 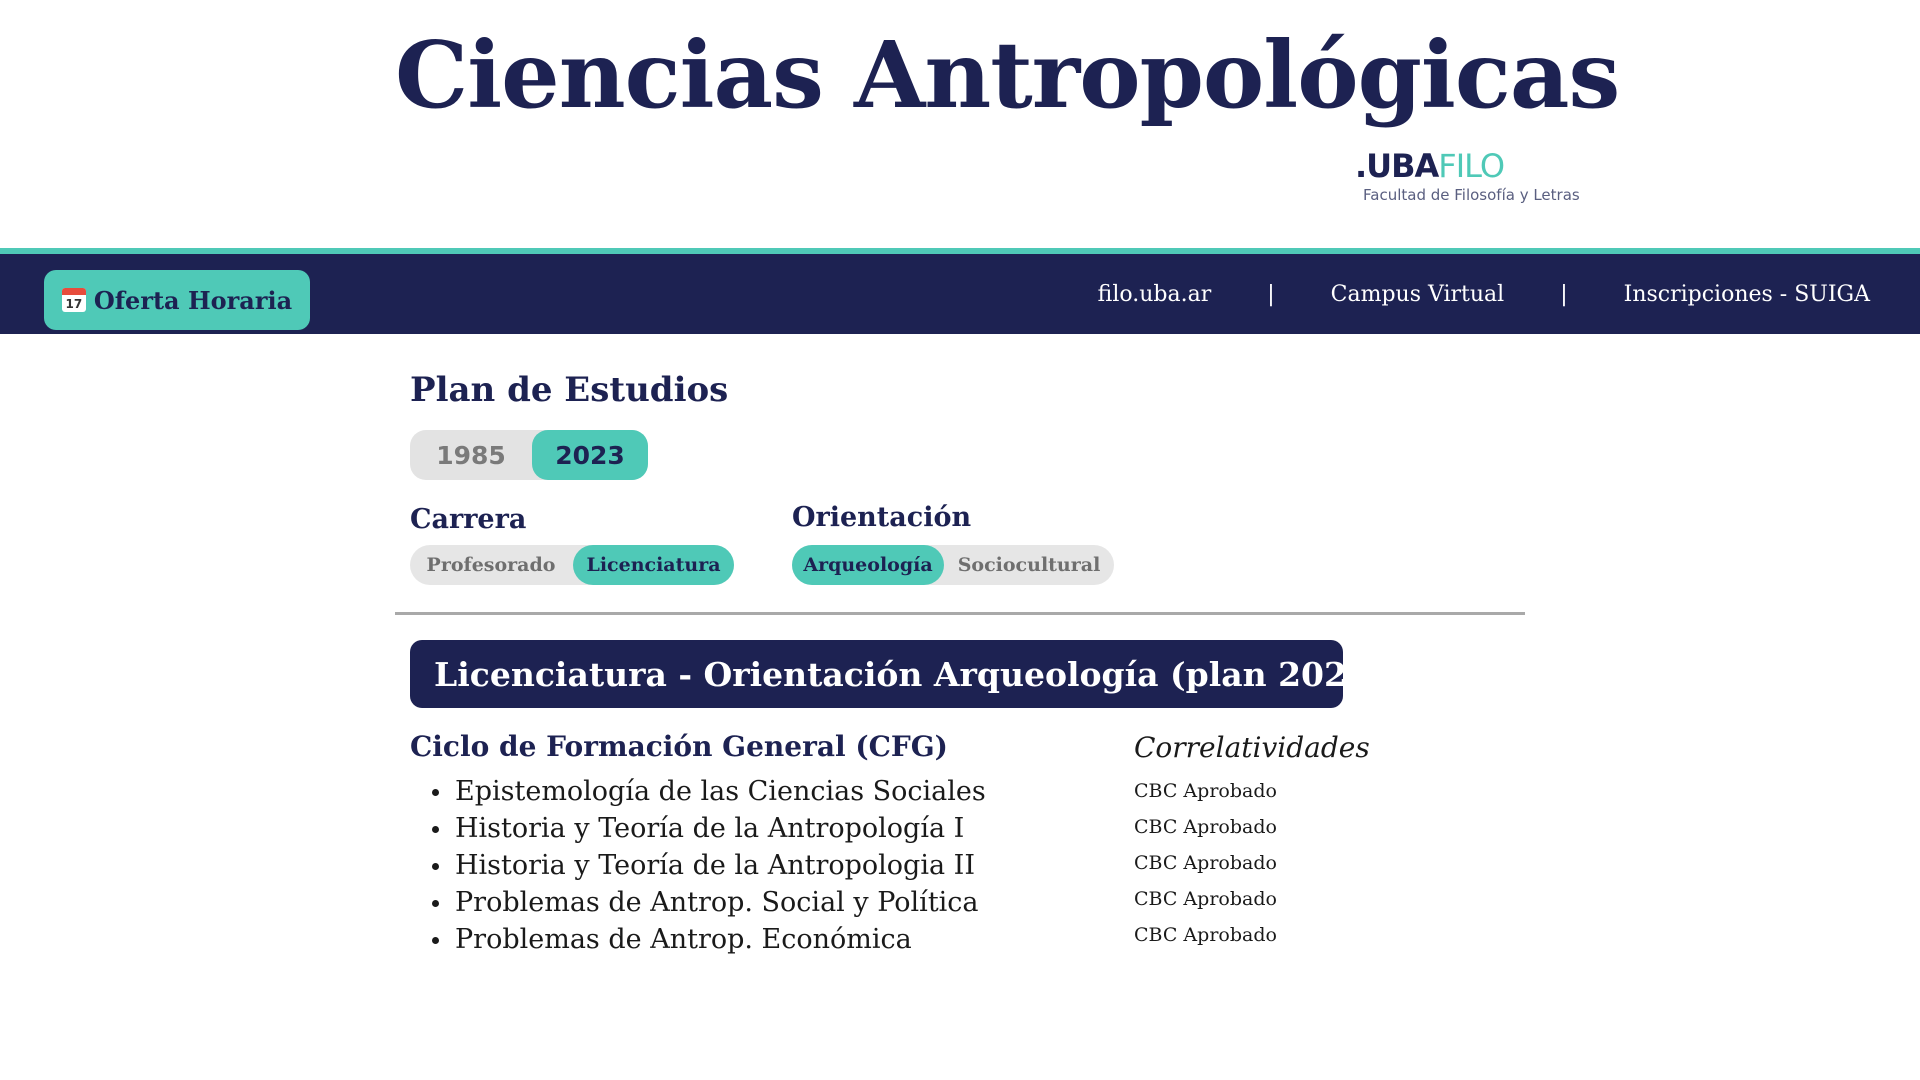 What do you see at coordinates (1471, 166) in the screenshot?
I see `logo-filo-text: FILO` at bounding box center [1471, 166].